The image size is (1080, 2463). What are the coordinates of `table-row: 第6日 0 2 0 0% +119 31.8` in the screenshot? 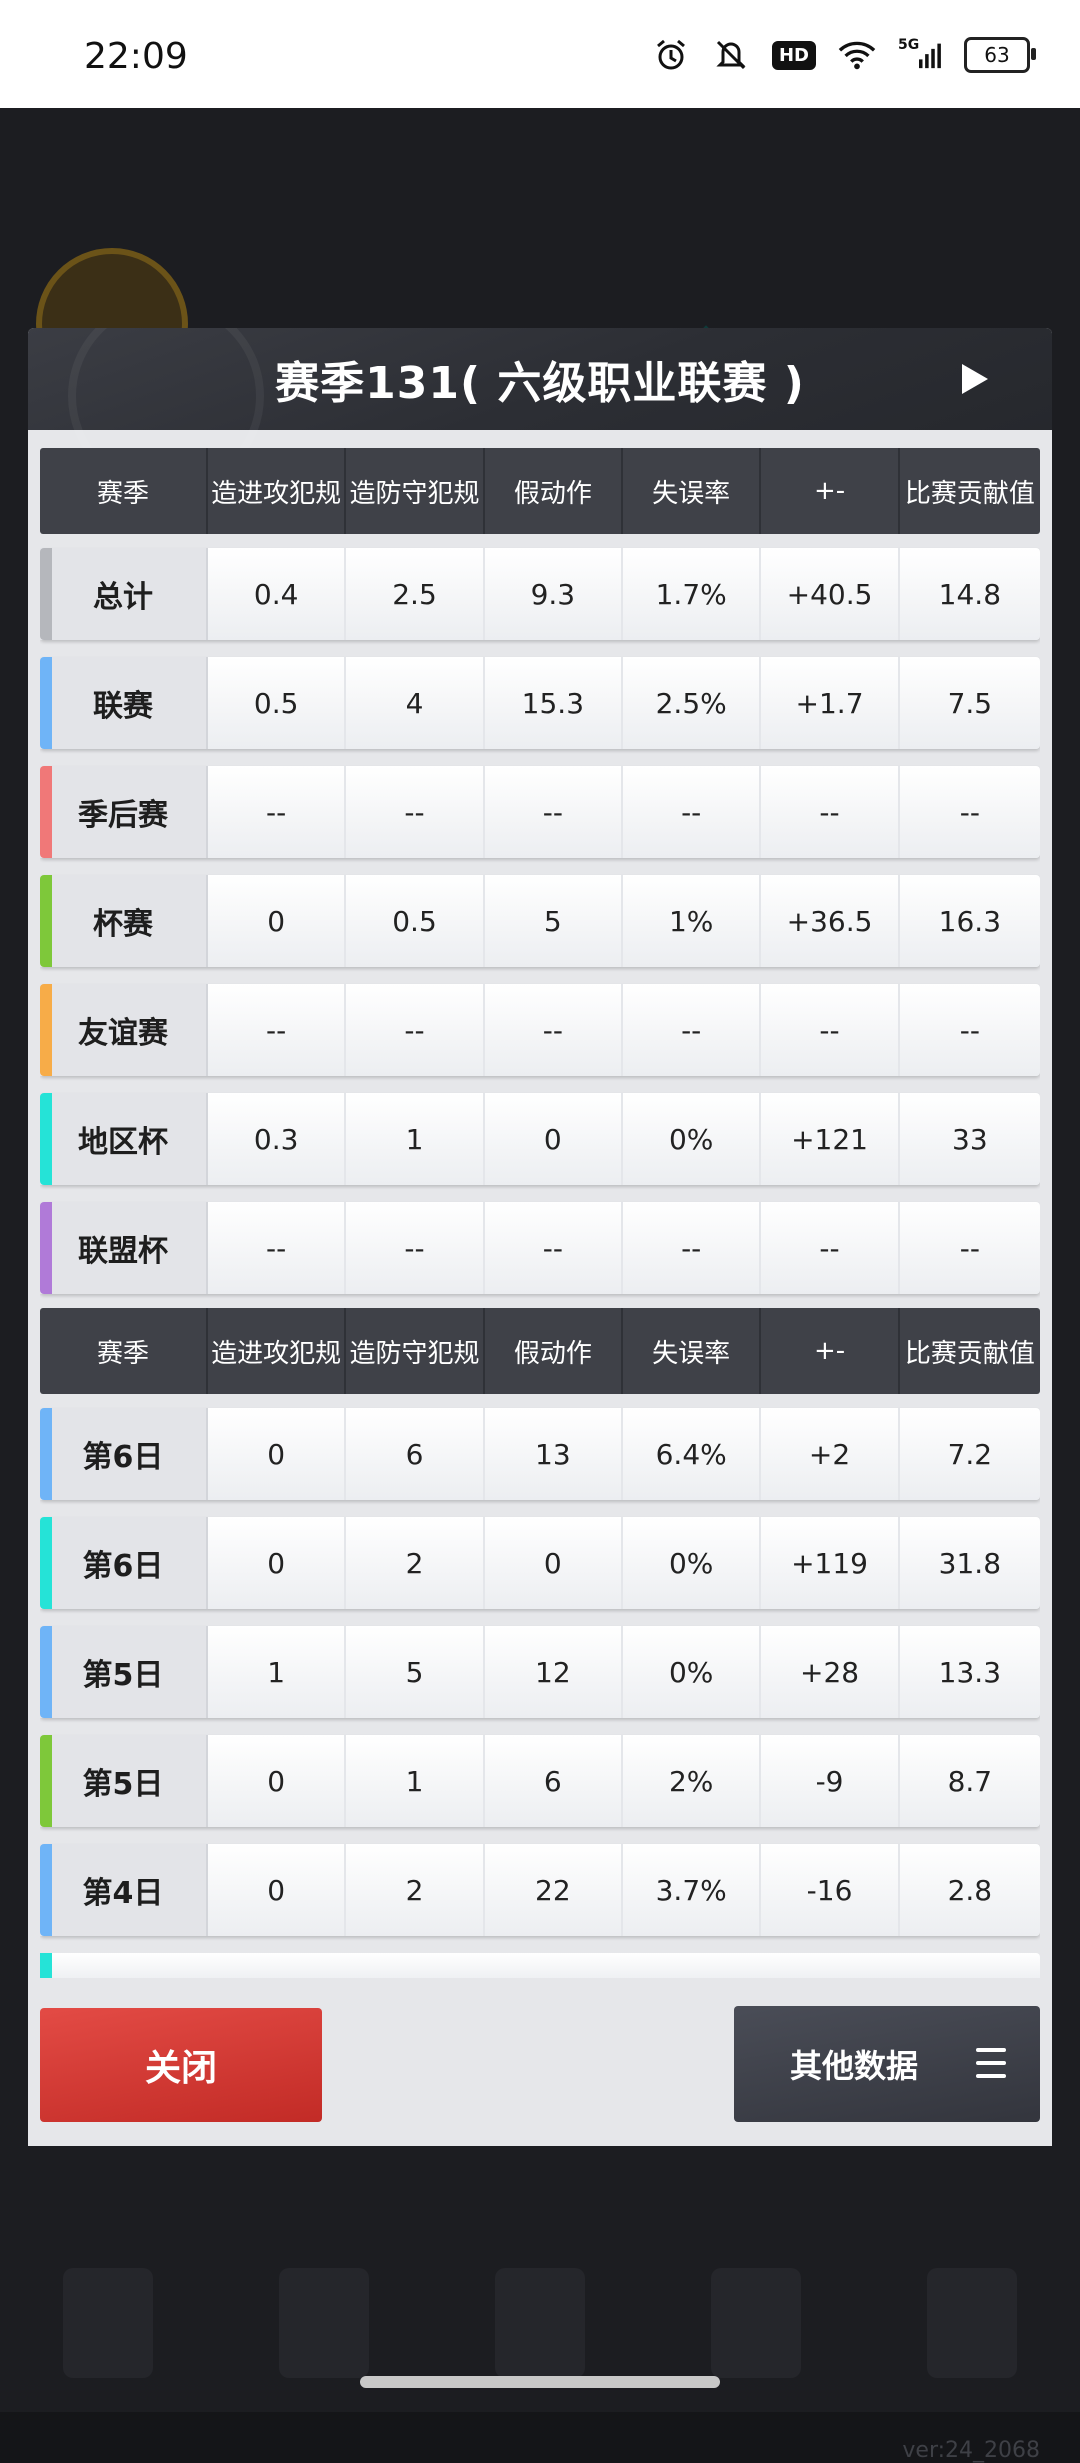 It's located at (540, 1563).